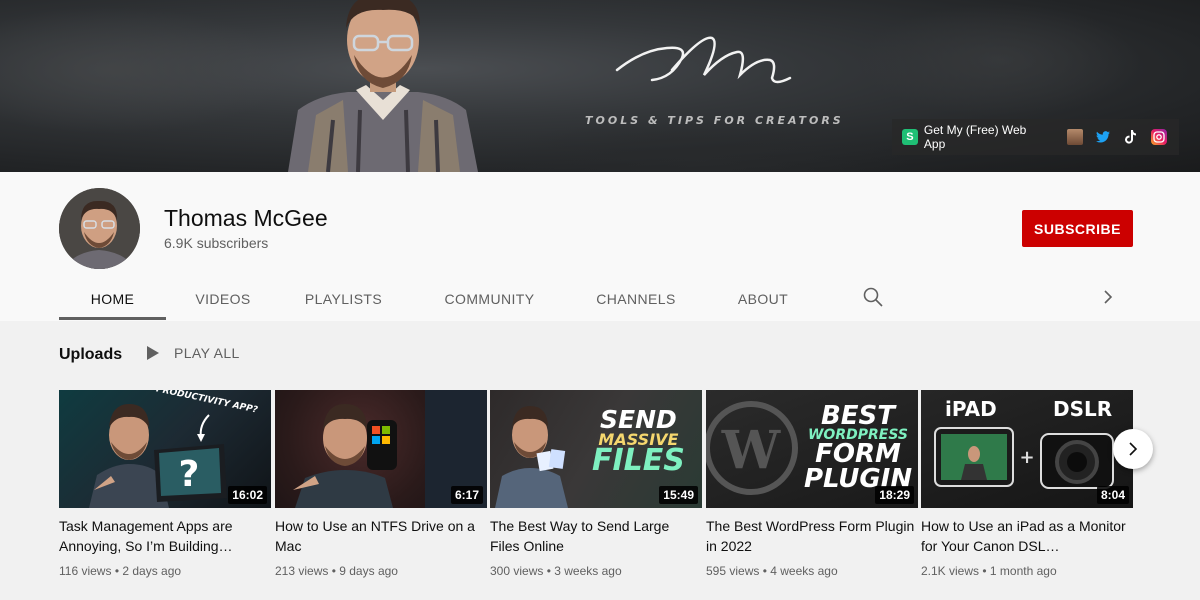 The width and height of the screenshot is (1200, 600). What do you see at coordinates (517, 571) in the screenshot?
I see `video-views: 300 views` at bounding box center [517, 571].